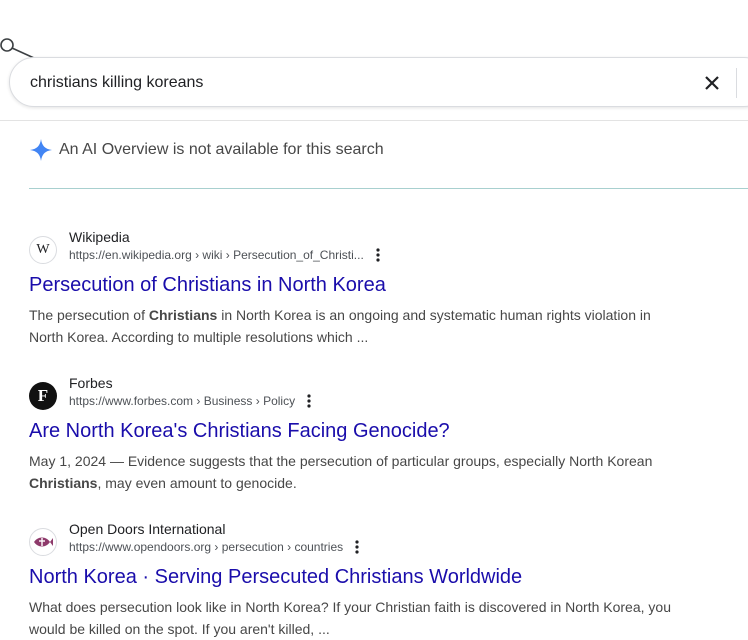 This screenshot has height=640, width=748. I want to click on search-input, so click(350, 83).